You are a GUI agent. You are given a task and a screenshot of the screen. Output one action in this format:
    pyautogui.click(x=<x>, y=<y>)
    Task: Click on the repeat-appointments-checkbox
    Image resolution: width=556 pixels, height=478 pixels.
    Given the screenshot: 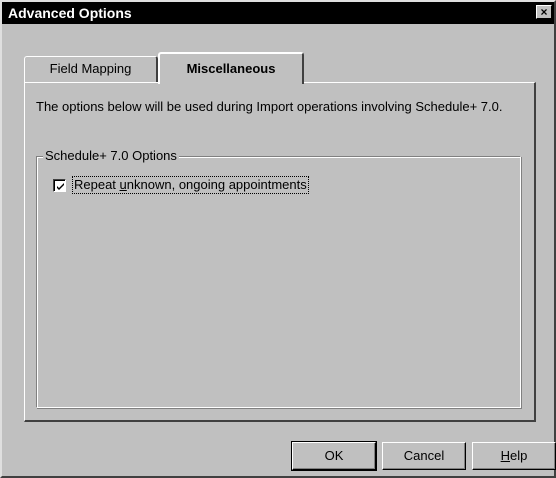 What is the action you would take?
    pyautogui.click(x=59, y=185)
    